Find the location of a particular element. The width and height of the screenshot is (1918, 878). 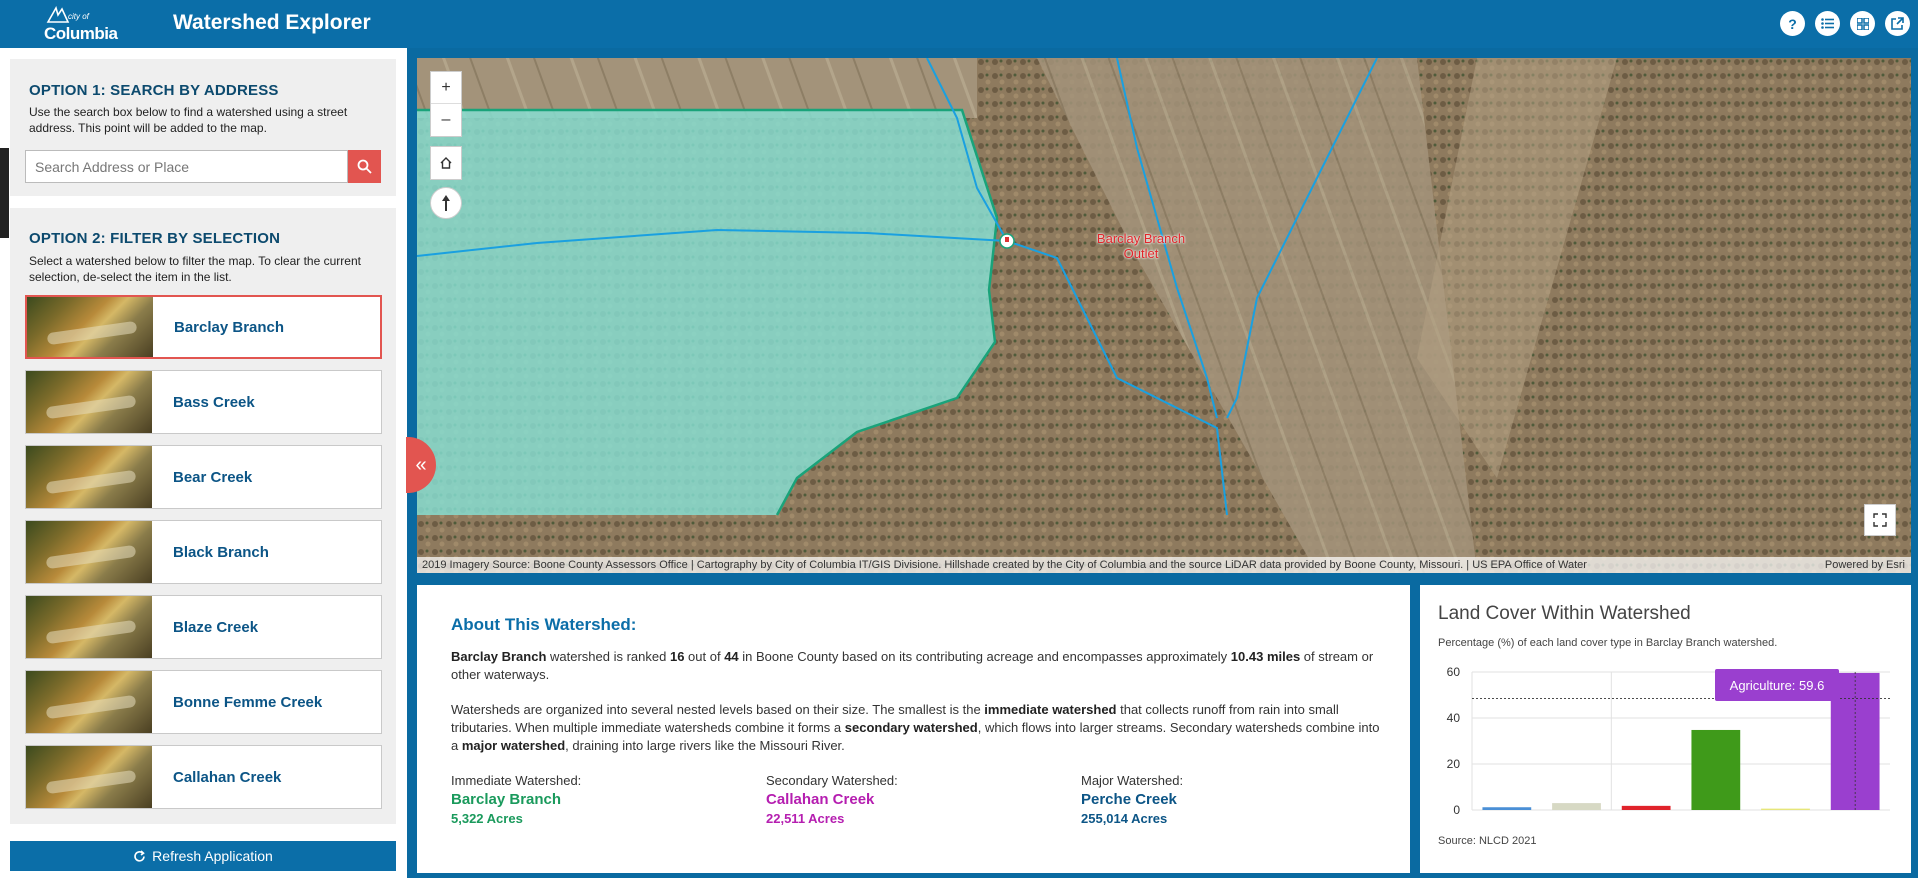

watershed-item-label: Blaze Creek is located at coordinates (216, 627).